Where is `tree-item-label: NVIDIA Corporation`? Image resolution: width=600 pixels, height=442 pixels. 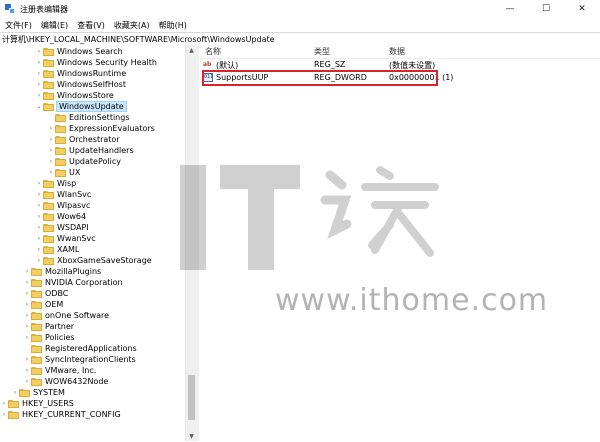
tree-item-label: NVIDIA Corporation is located at coordinates (84, 282).